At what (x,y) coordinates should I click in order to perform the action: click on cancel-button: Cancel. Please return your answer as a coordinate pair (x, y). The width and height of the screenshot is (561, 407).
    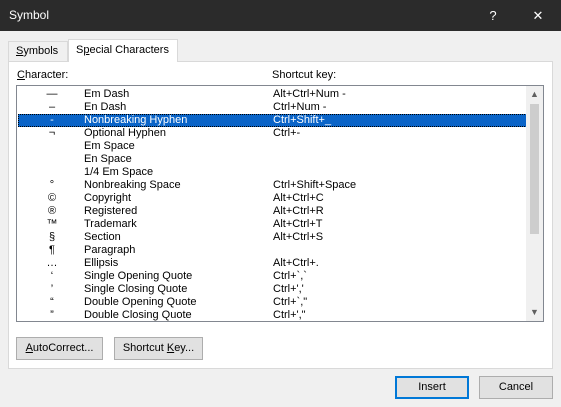
    Looking at the image, I should click on (516, 387).